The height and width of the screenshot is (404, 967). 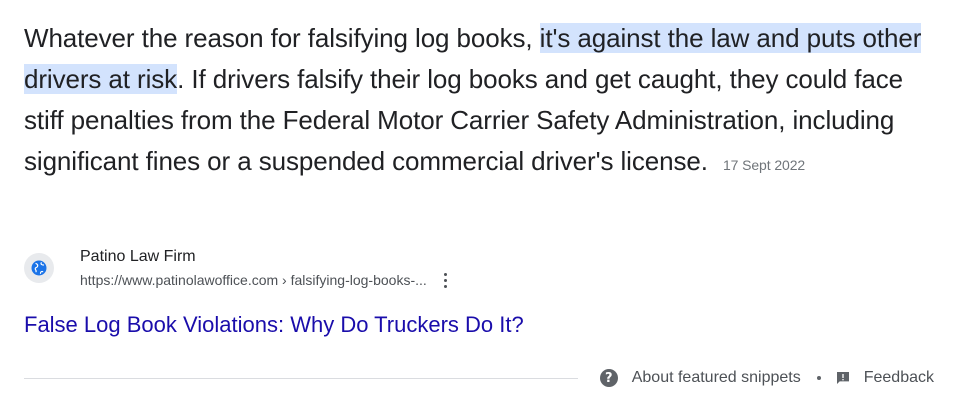 What do you see at coordinates (265, 257) in the screenshot?
I see `source-name: Patino Law Firm` at bounding box center [265, 257].